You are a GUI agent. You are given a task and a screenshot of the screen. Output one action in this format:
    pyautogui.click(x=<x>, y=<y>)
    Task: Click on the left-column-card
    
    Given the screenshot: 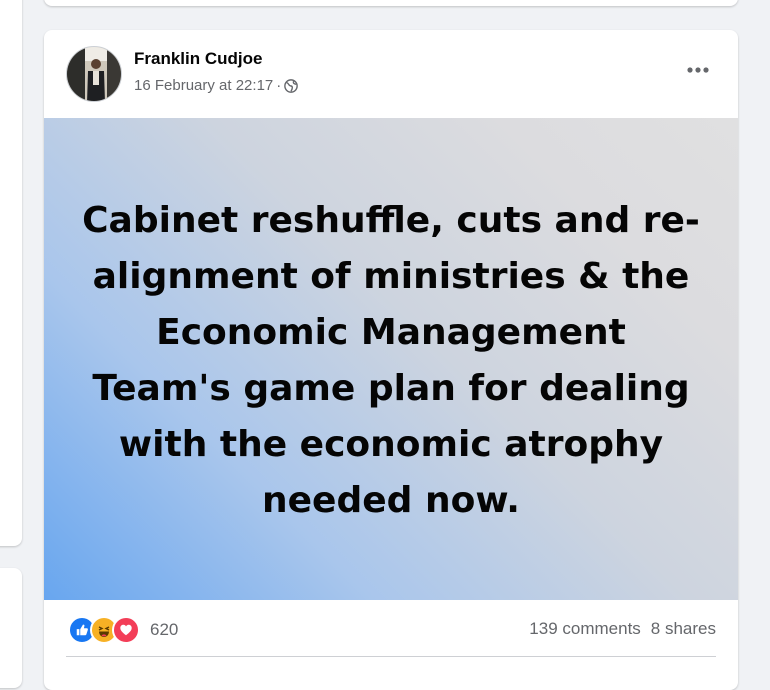 What is the action you would take?
    pyautogui.click(x=11, y=273)
    